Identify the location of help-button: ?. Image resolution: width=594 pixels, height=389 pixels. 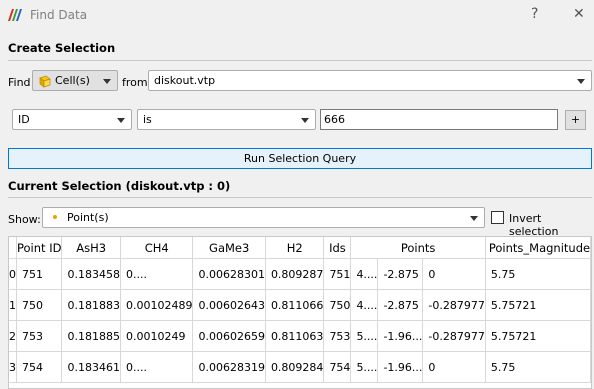
(534, 14).